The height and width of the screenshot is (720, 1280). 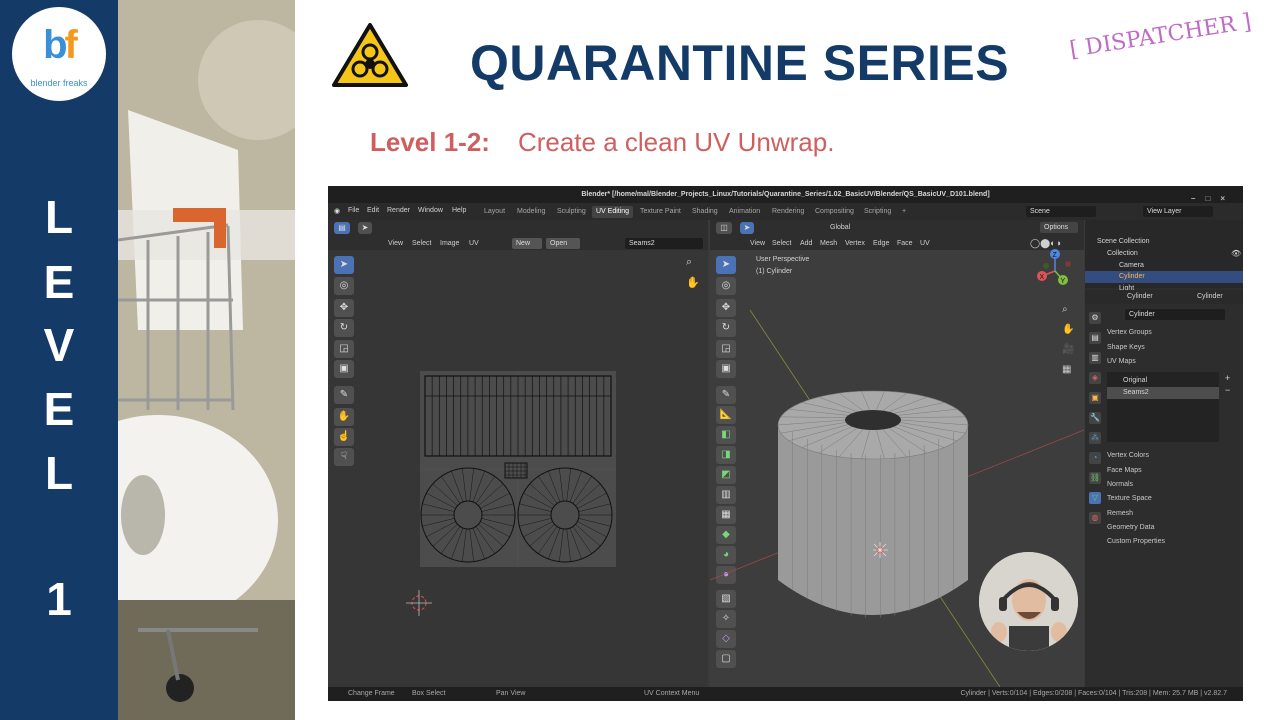 I want to click on vp-menu-add: Add, so click(x=806, y=243).